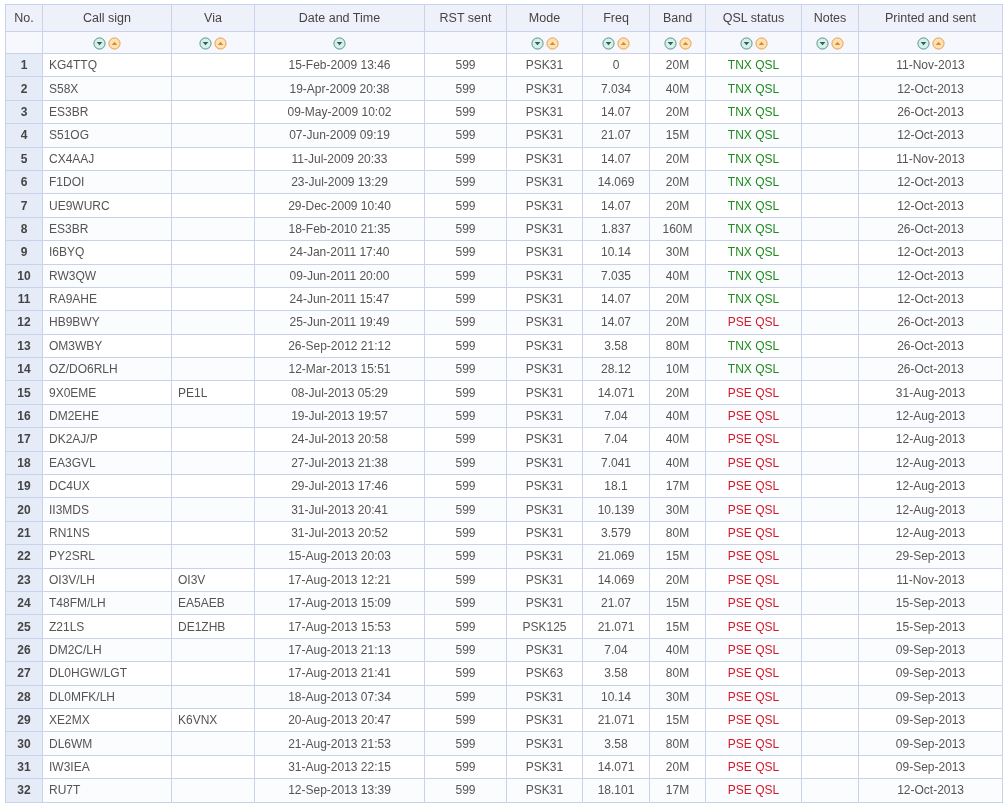 Image resolution: width=1006 pixels, height=810 pixels. I want to click on row-number: 6, so click(24, 182).